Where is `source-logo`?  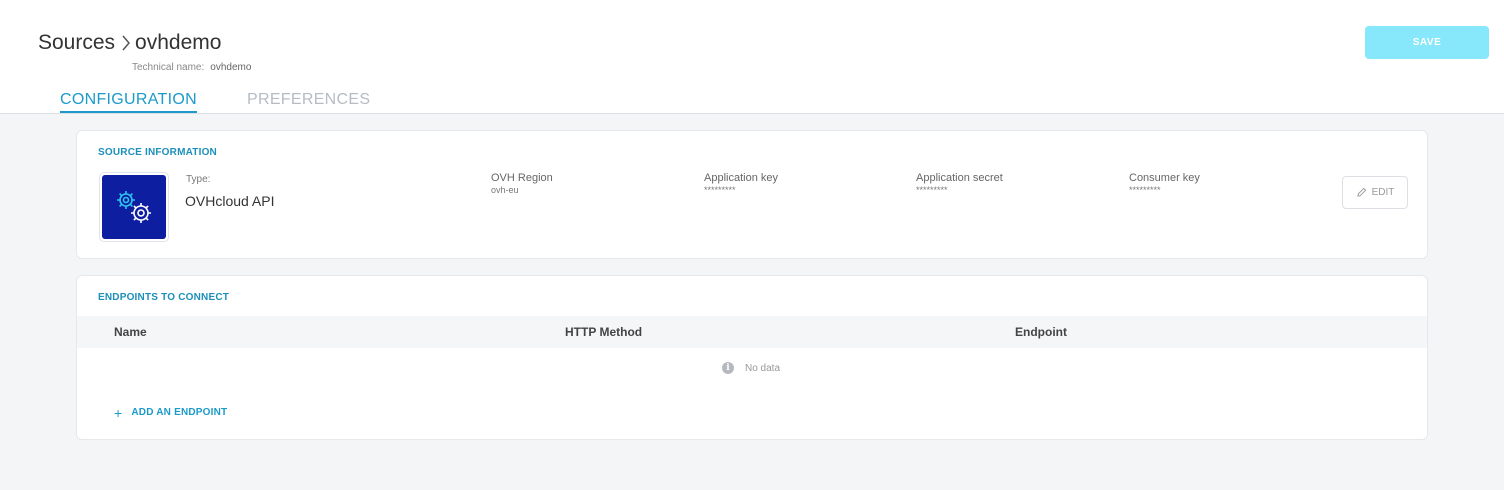
source-logo is located at coordinates (134, 207).